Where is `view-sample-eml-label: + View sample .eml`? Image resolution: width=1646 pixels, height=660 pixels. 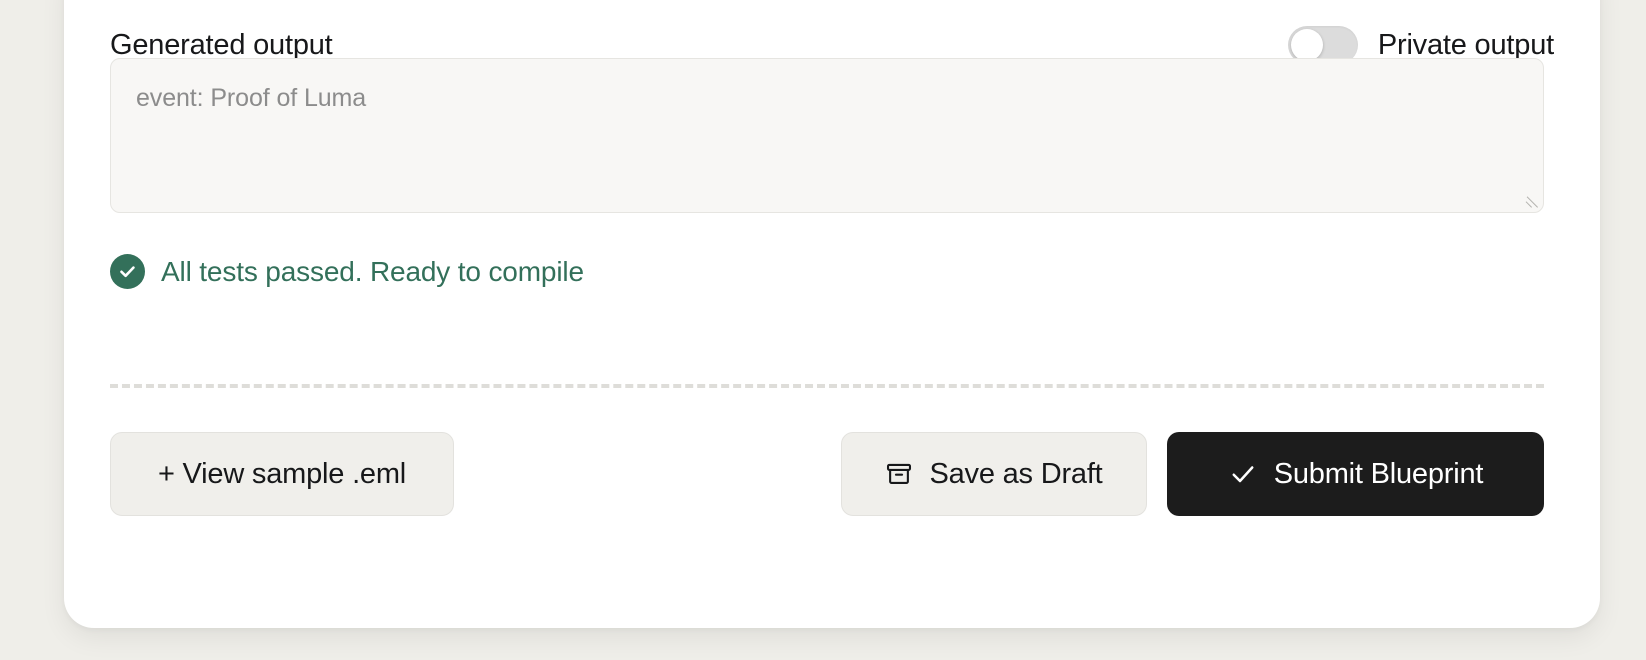
view-sample-eml-label: + View sample .eml is located at coordinates (282, 473).